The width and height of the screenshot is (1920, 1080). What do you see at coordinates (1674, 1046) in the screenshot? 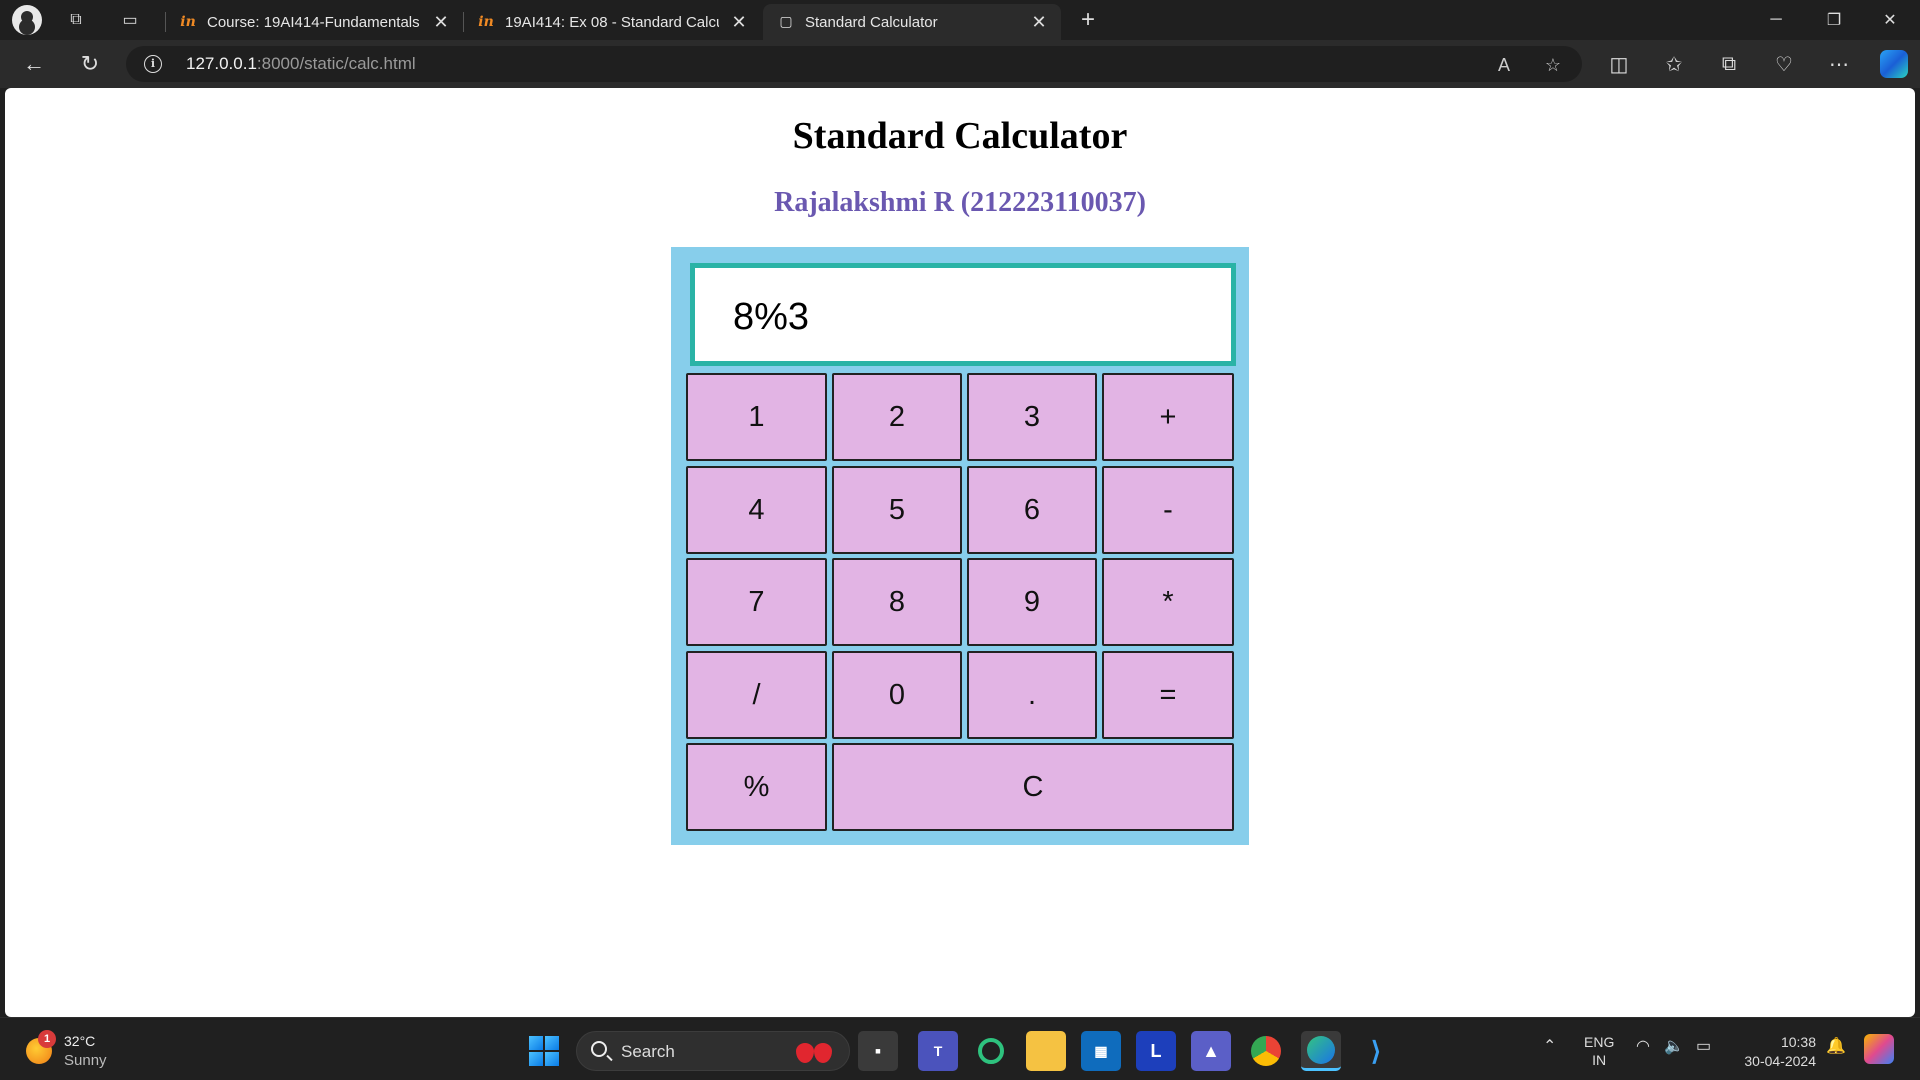
I see `volume-icon: 🔈` at bounding box center [1674, 1046].